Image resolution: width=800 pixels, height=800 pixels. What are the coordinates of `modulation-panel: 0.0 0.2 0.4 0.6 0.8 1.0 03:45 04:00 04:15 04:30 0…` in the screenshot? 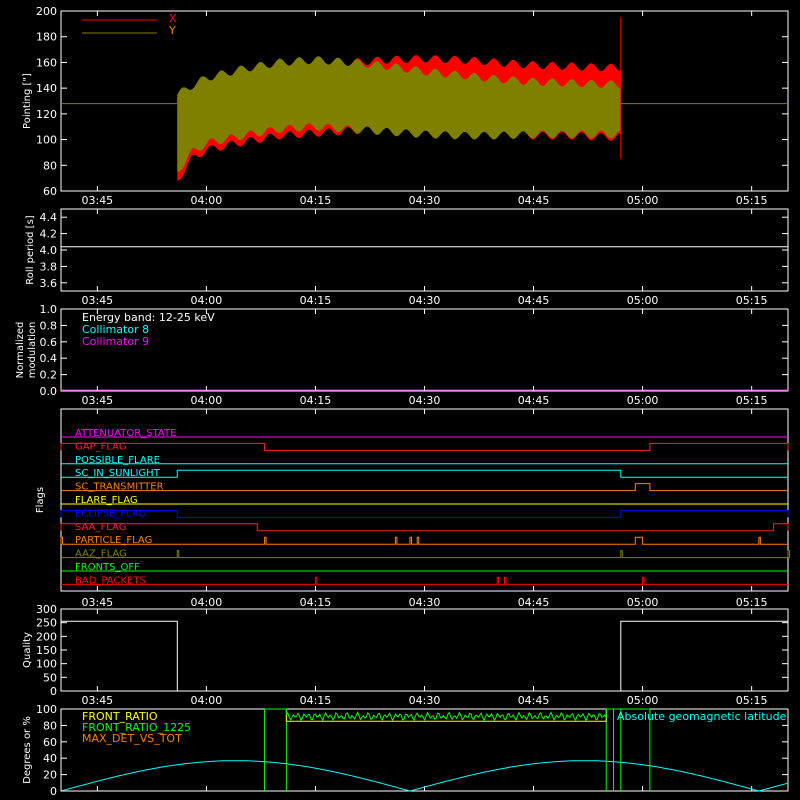 It's located at (402, 355).